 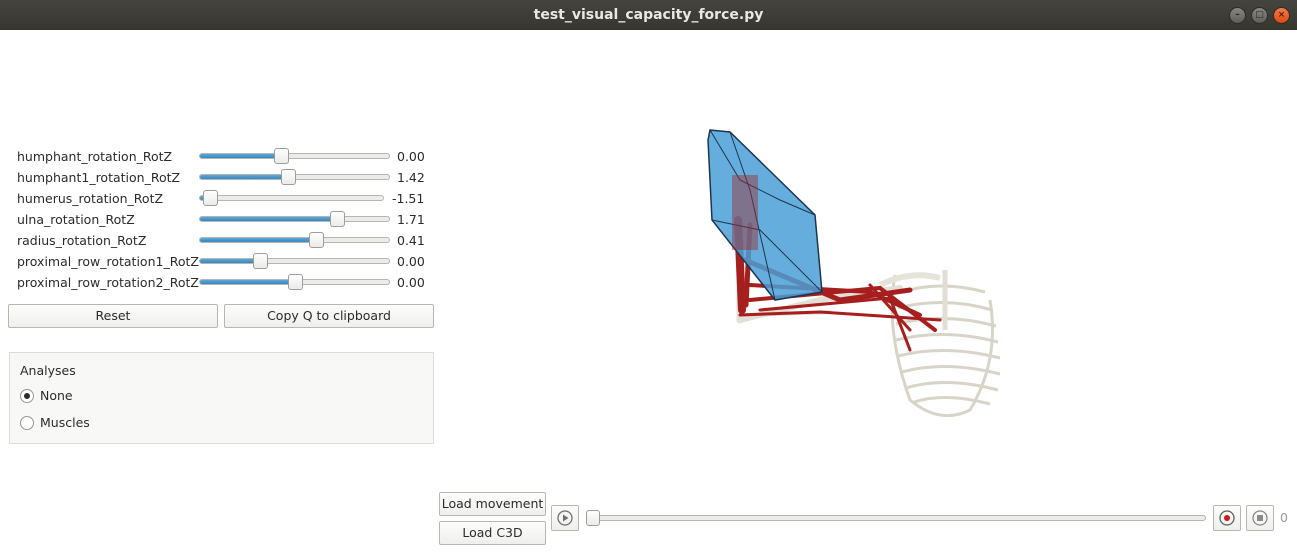 I want to click on analyses-group: Analyses None Muscles, so click(x=221, y=398).